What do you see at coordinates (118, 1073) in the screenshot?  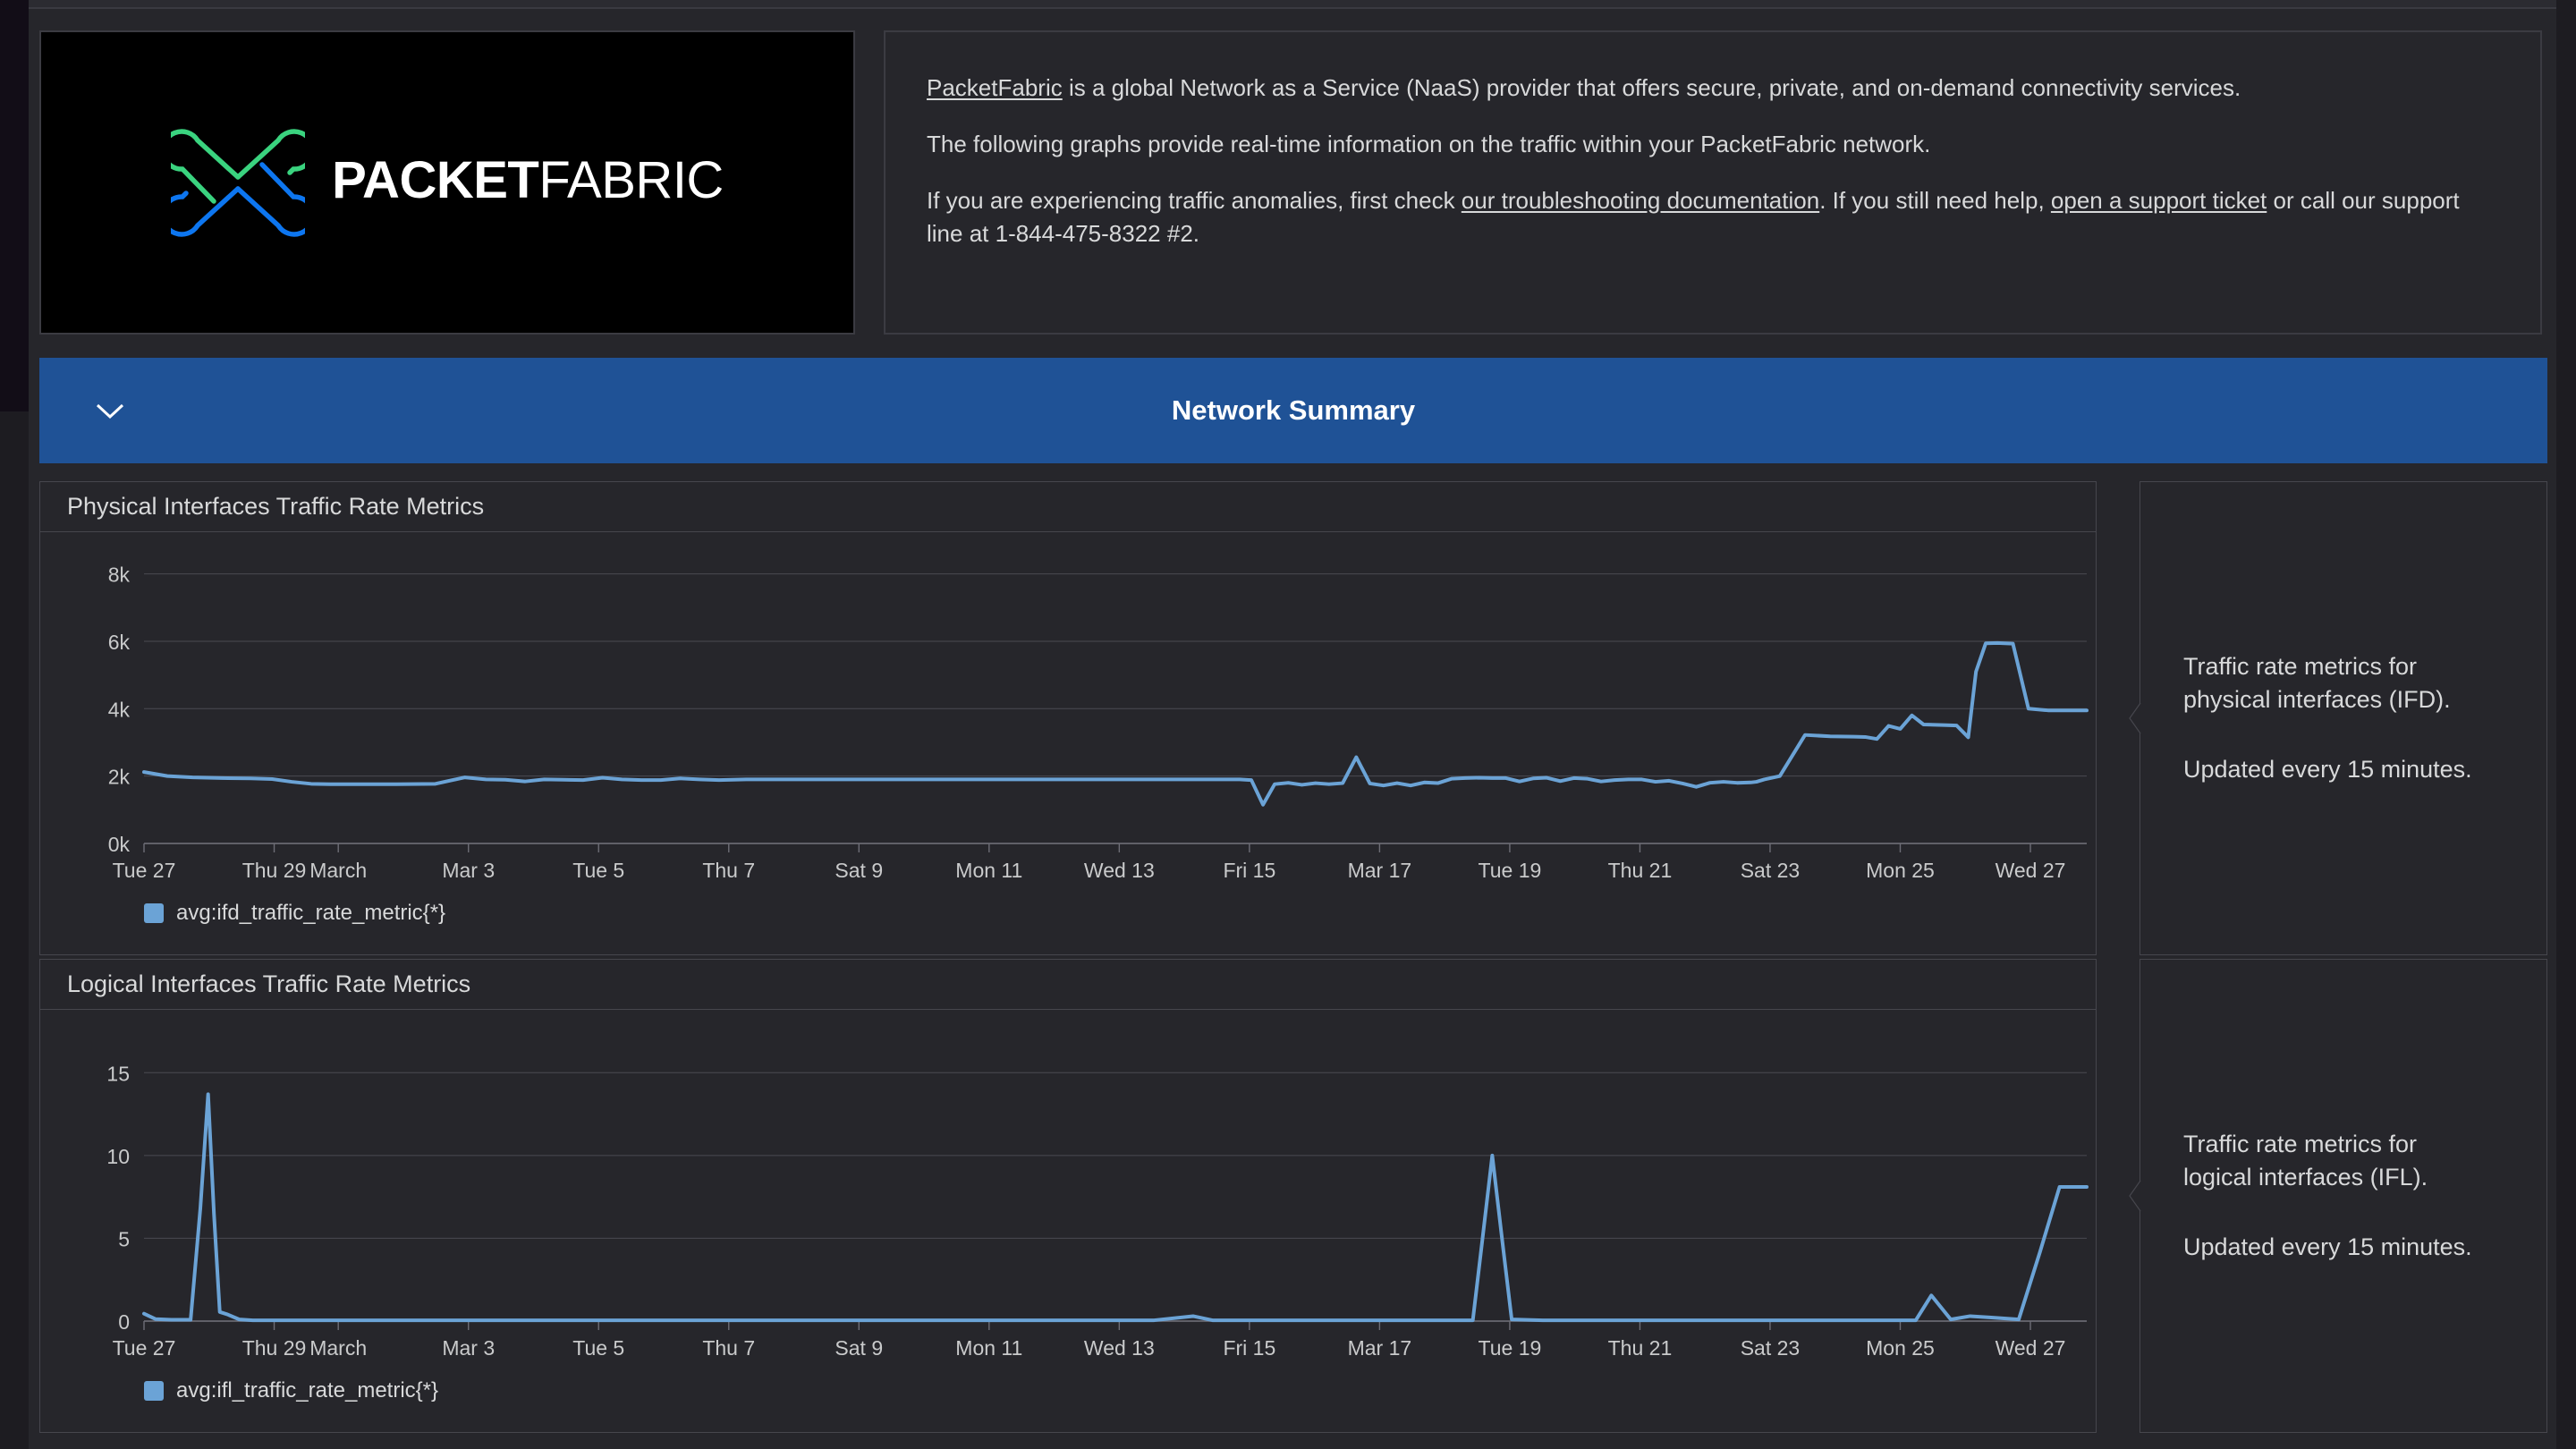 I see `svg-text: 15` at bounding box center [118, 1073].